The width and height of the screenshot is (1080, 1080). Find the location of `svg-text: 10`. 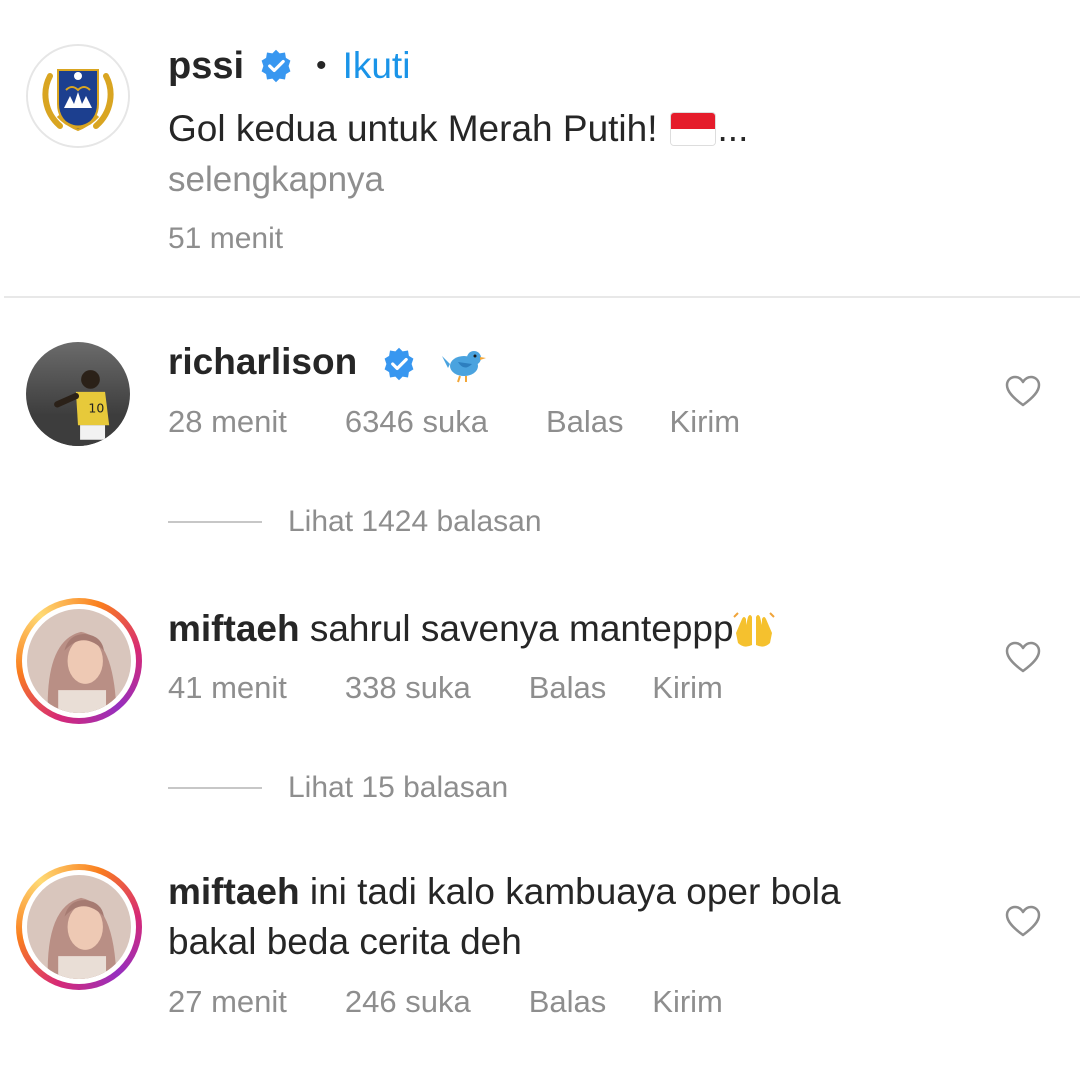

svg-text: 10 is located at coordinates (96, 408).